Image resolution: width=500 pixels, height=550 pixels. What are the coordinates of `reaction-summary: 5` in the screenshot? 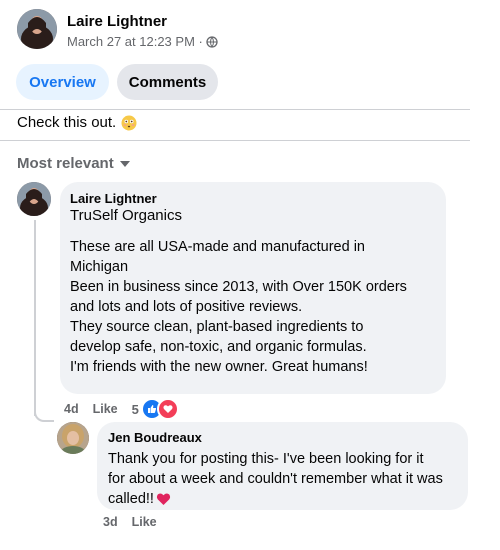 It's located at (155, 409).